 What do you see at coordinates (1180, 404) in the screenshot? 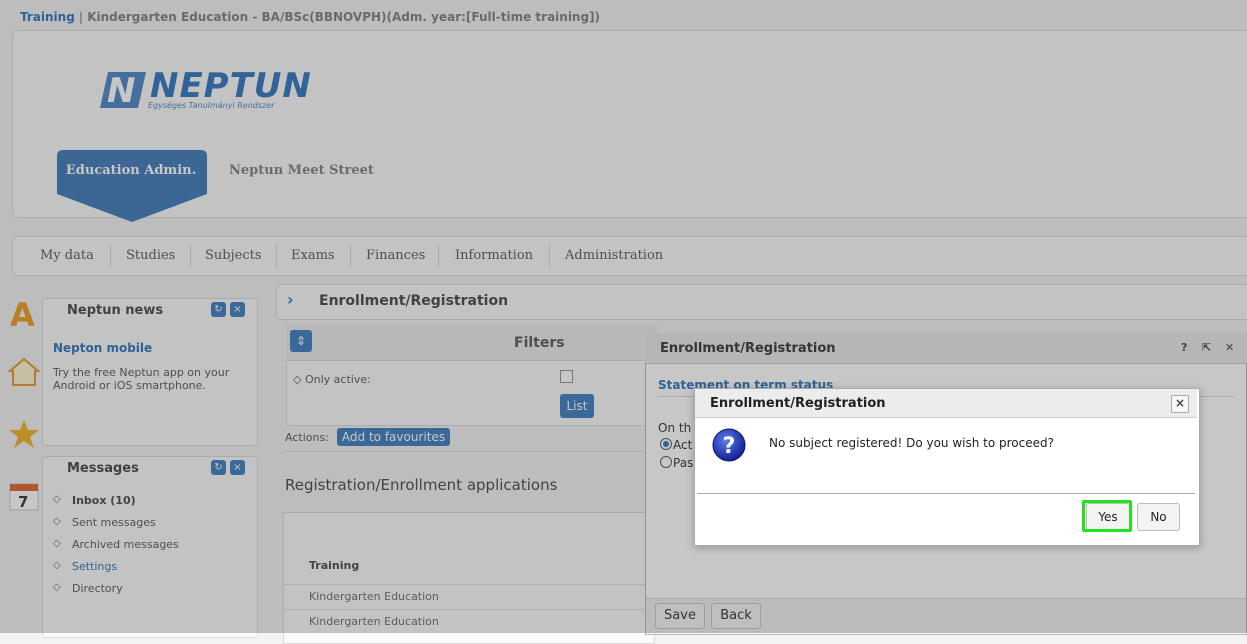
I see `close-icon: ×` at bounding box center [1180, 404].